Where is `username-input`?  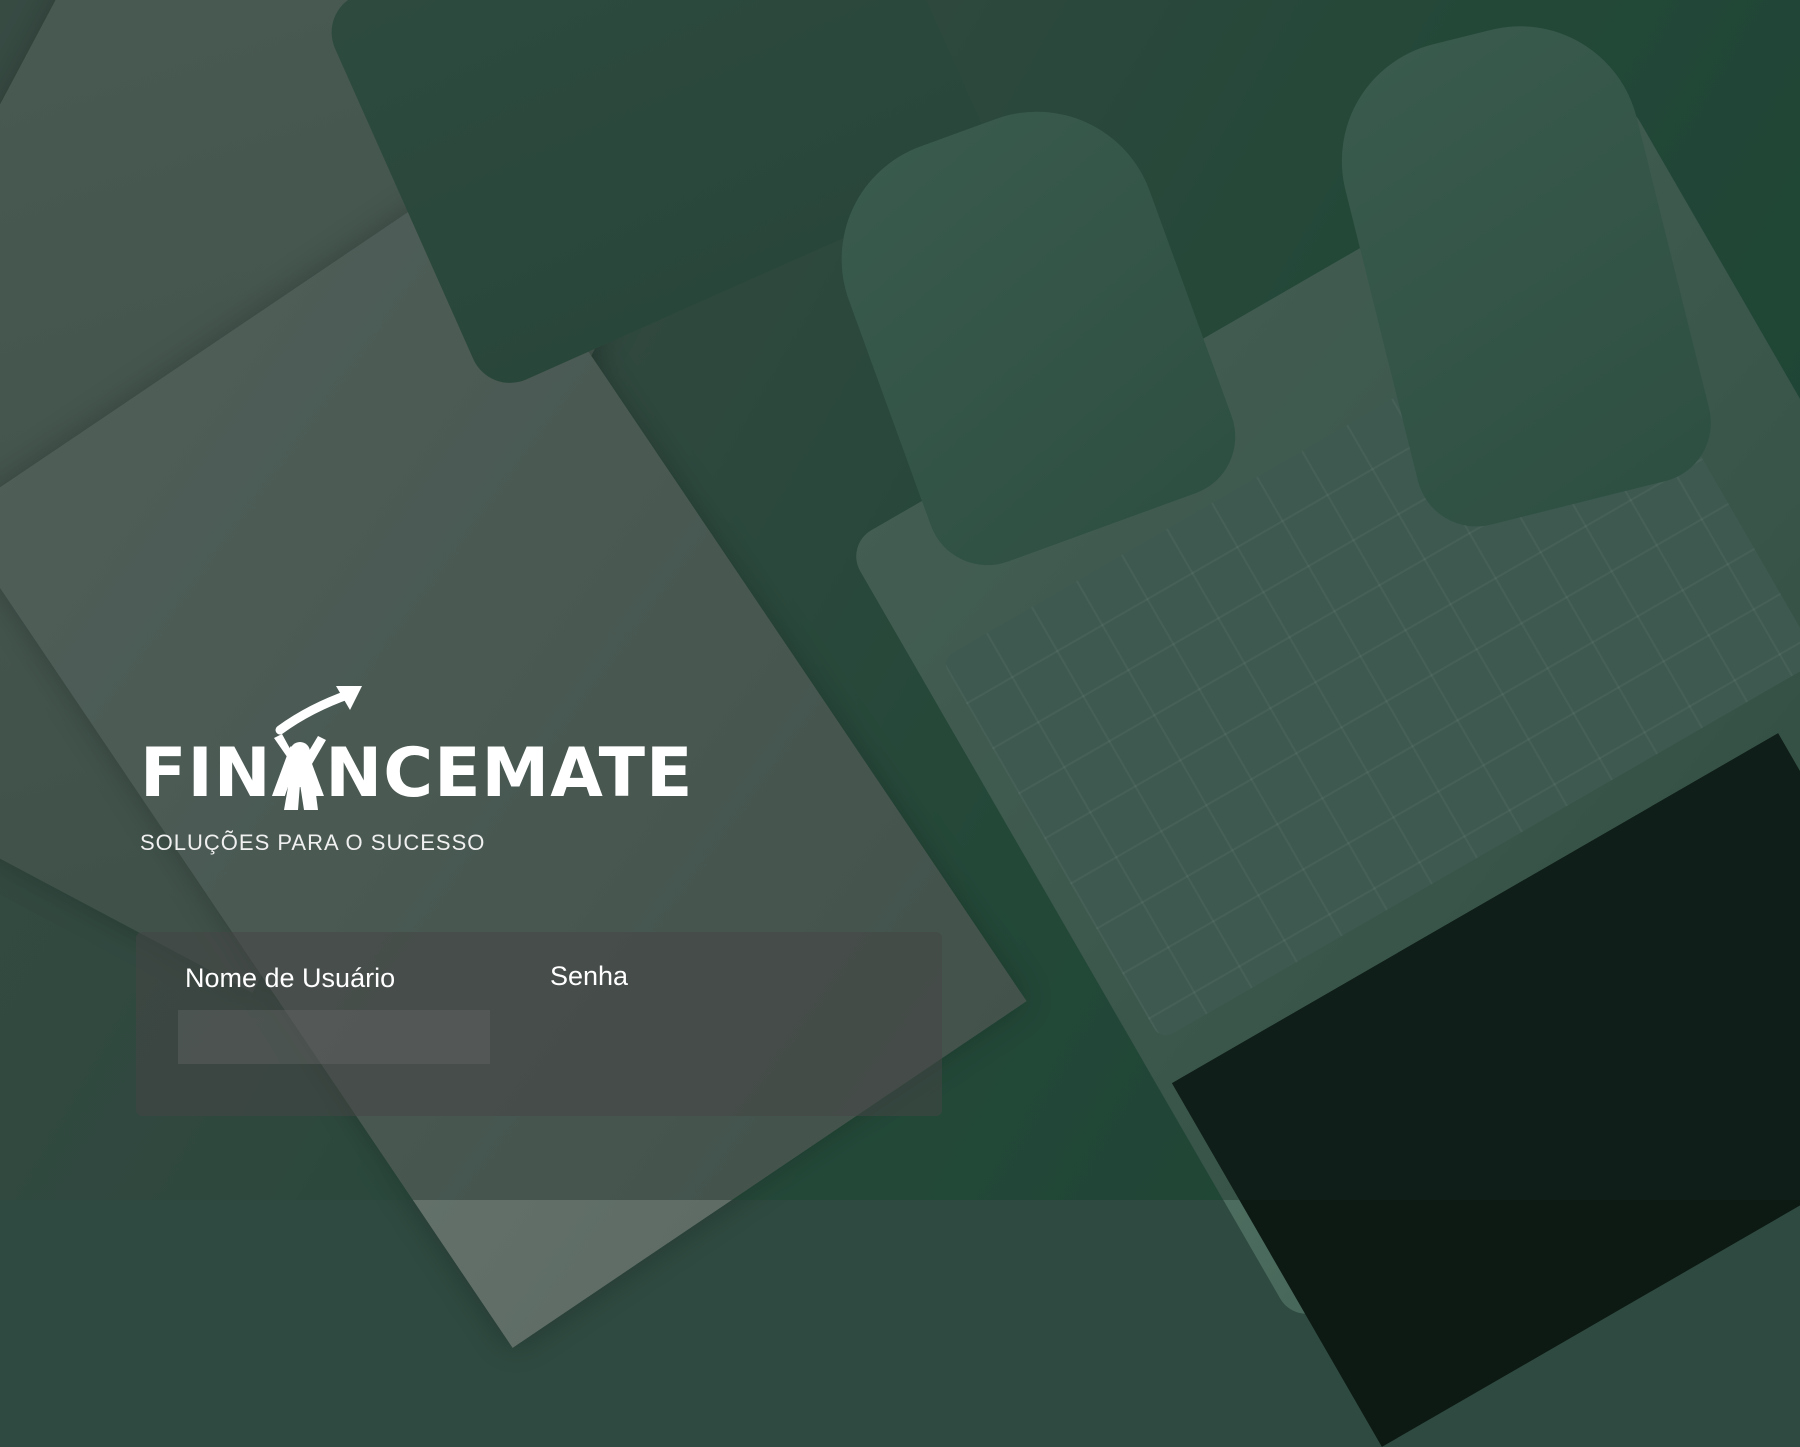
username-input is located at coordinates (334, 1037).